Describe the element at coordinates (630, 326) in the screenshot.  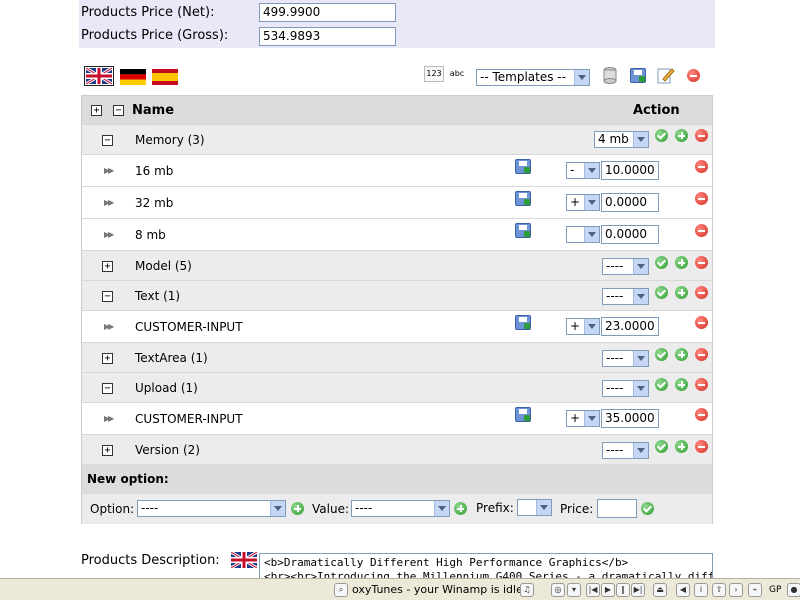
I see `price-input: 23.0000` at that location.